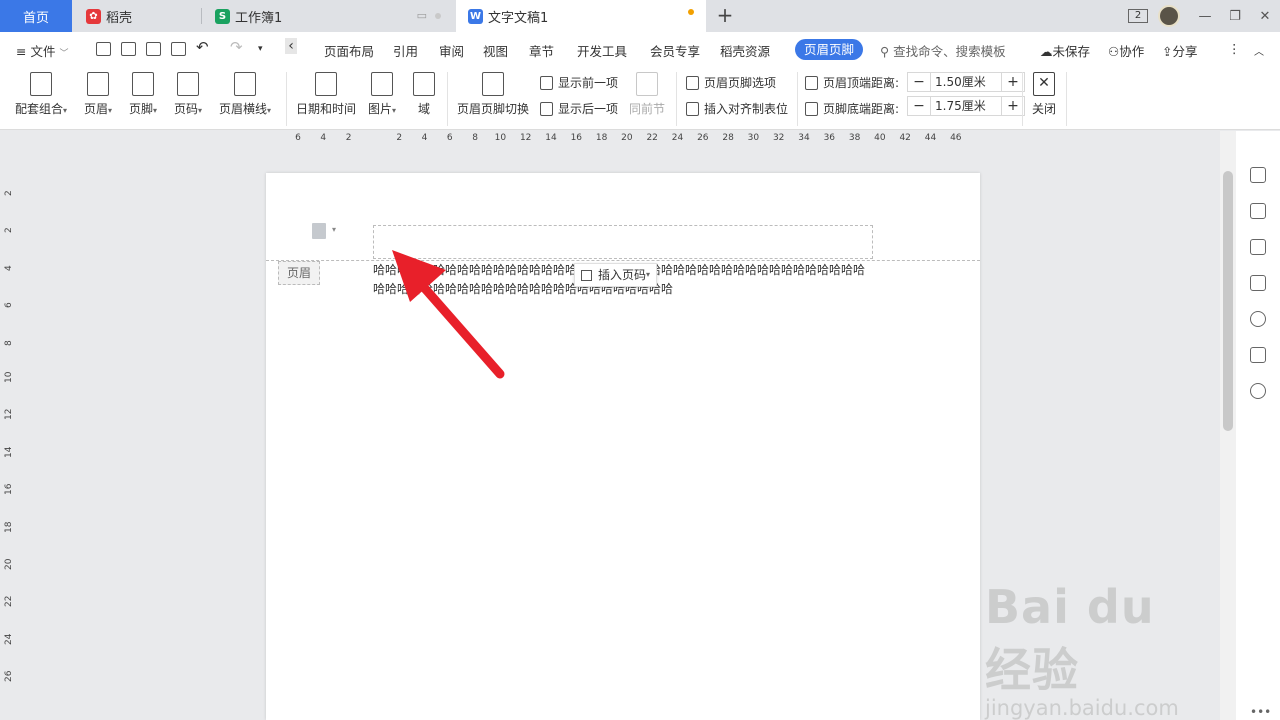 This screenshot has height=720, width=1280. Describe the element at coordinates (319, 231) in the screenshot. I see `document-icon` at that location.